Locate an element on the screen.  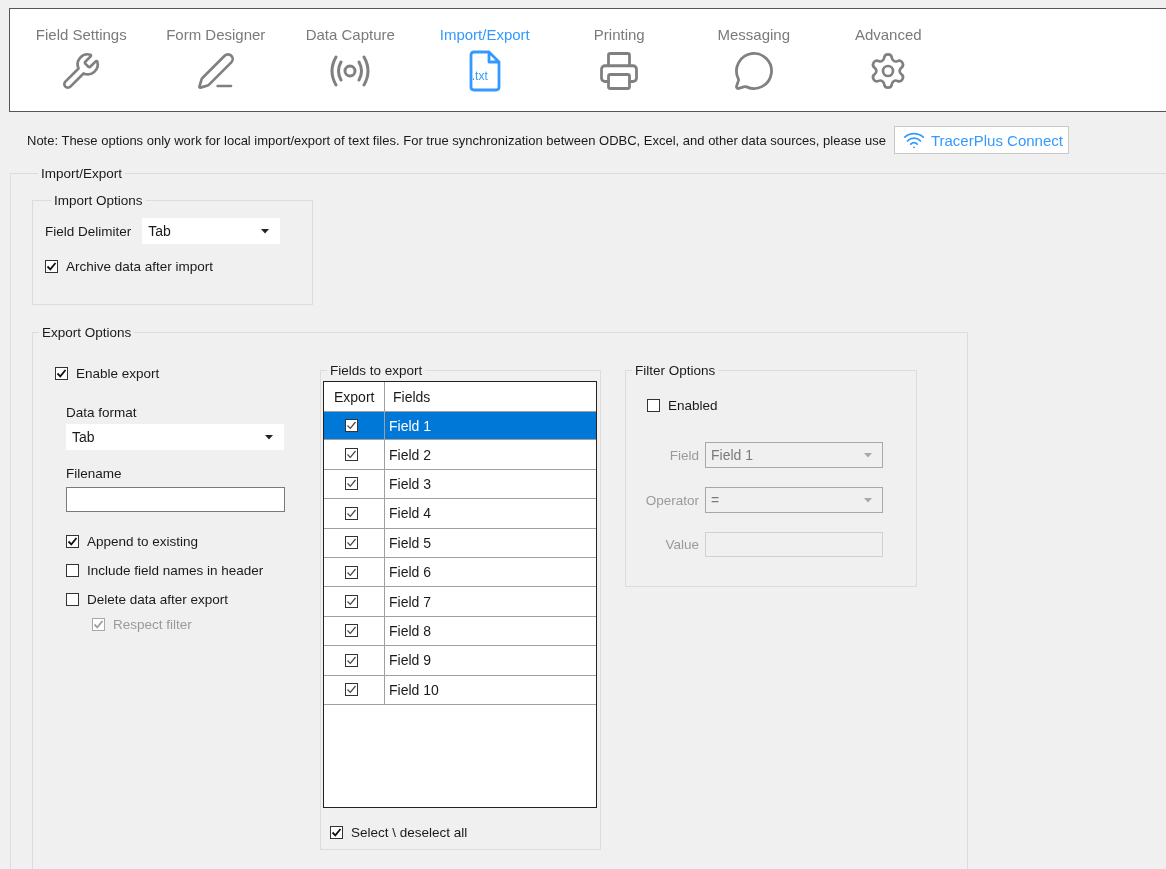
toolbar-tab: Data Capture is located at coordinates (350, 60).